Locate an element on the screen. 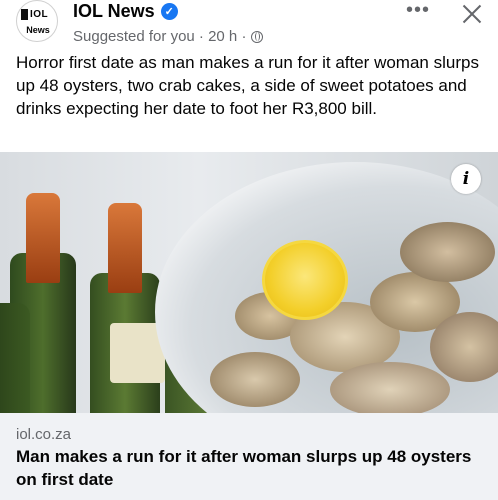 The image size is (498, 500). page-name-row: IOL News ✓ is located at coordinates (125, 11).